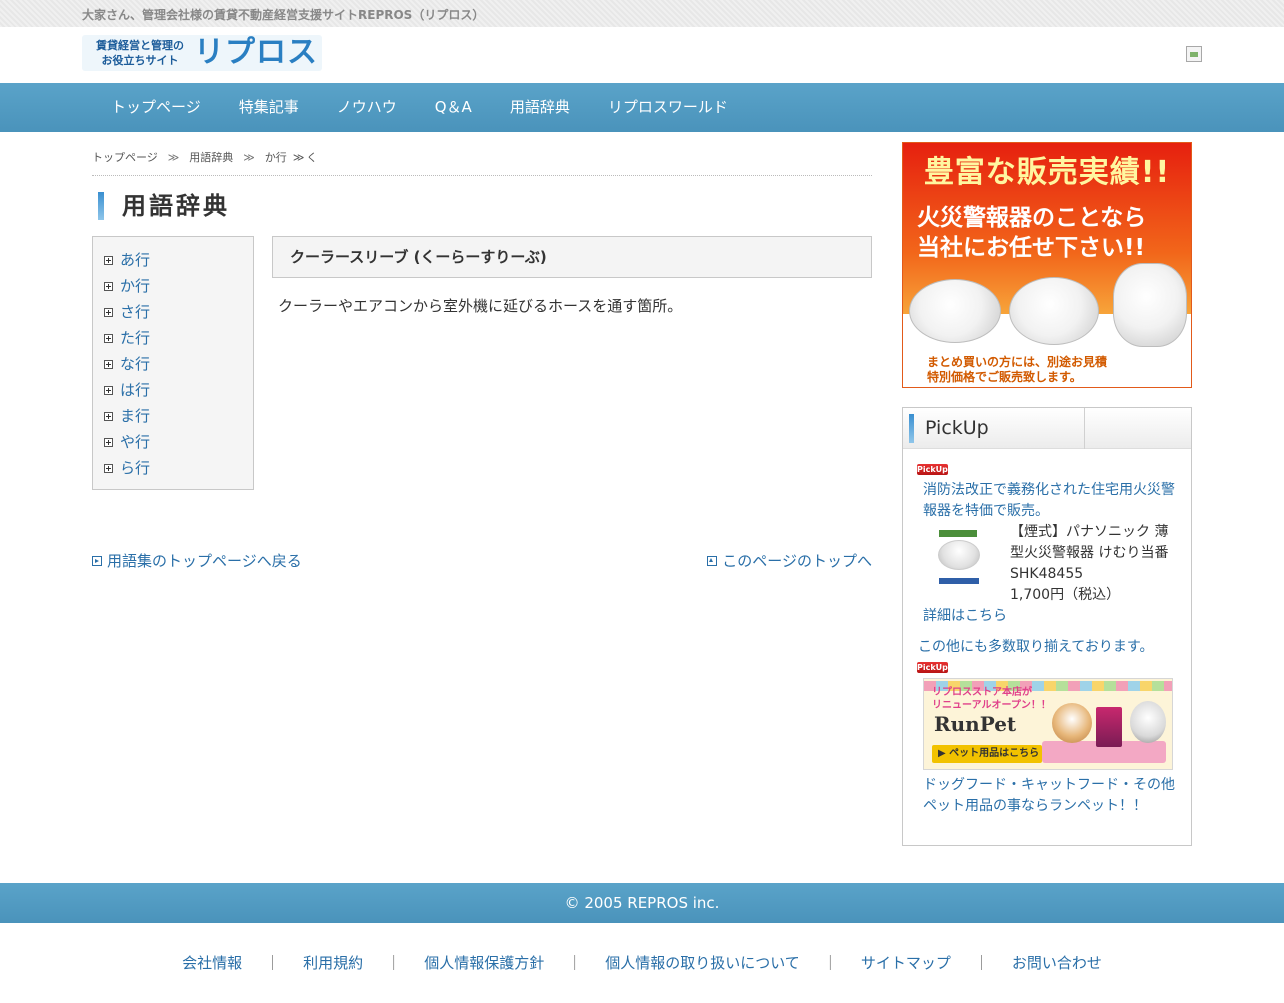 This screenshot has width=1284, height=1003. What do you see at coordinates (642, 903) in the screenshot?
I see `footer-copyright: © 2005 REPROS inc.` at bounding box center [642, 903].